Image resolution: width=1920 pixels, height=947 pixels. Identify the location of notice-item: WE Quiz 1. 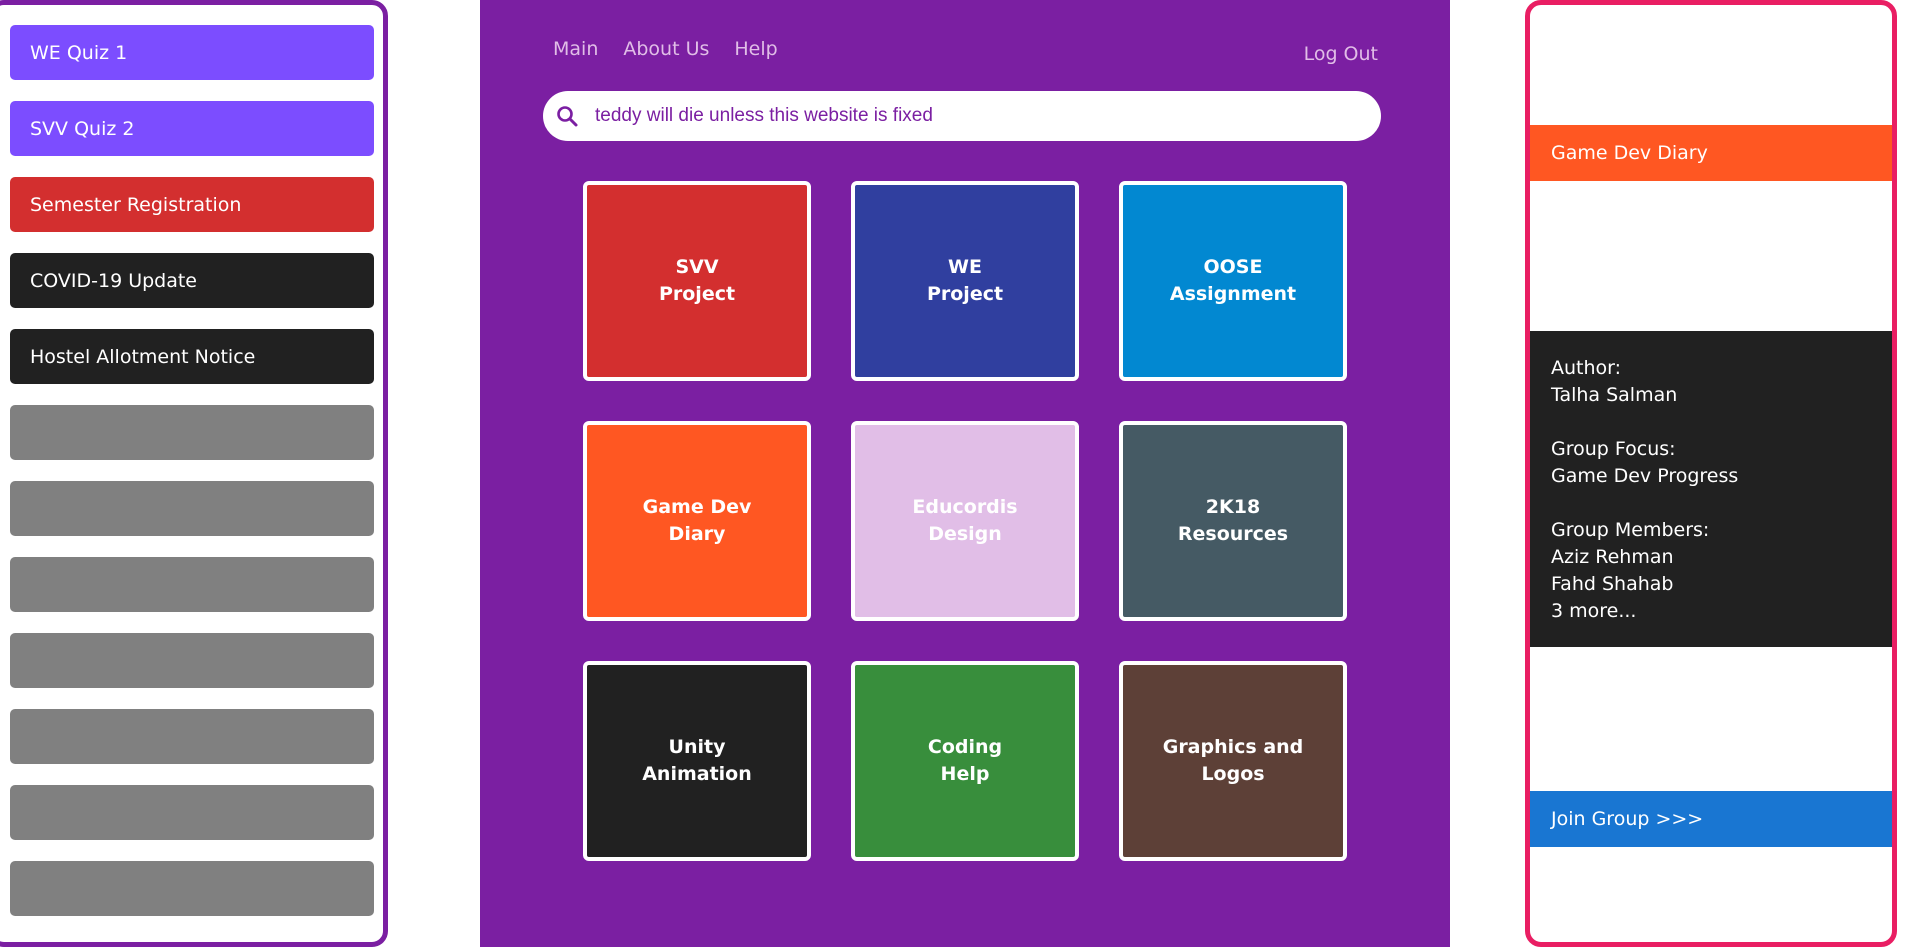
(192, 52).